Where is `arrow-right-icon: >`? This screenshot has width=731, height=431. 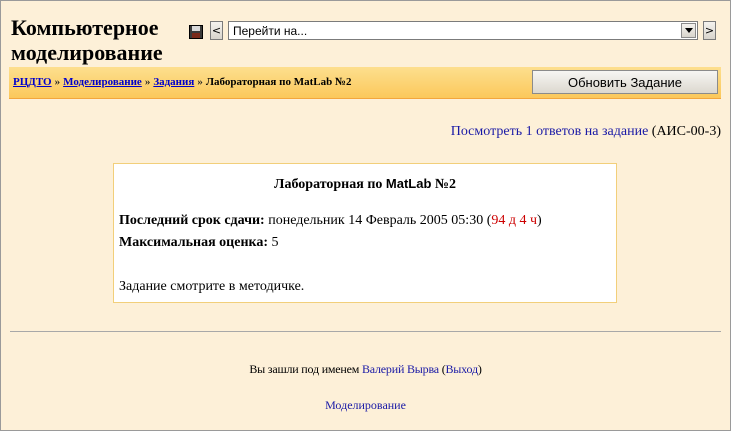 arrow-right-icon: > is located at coordinates (709, 30).